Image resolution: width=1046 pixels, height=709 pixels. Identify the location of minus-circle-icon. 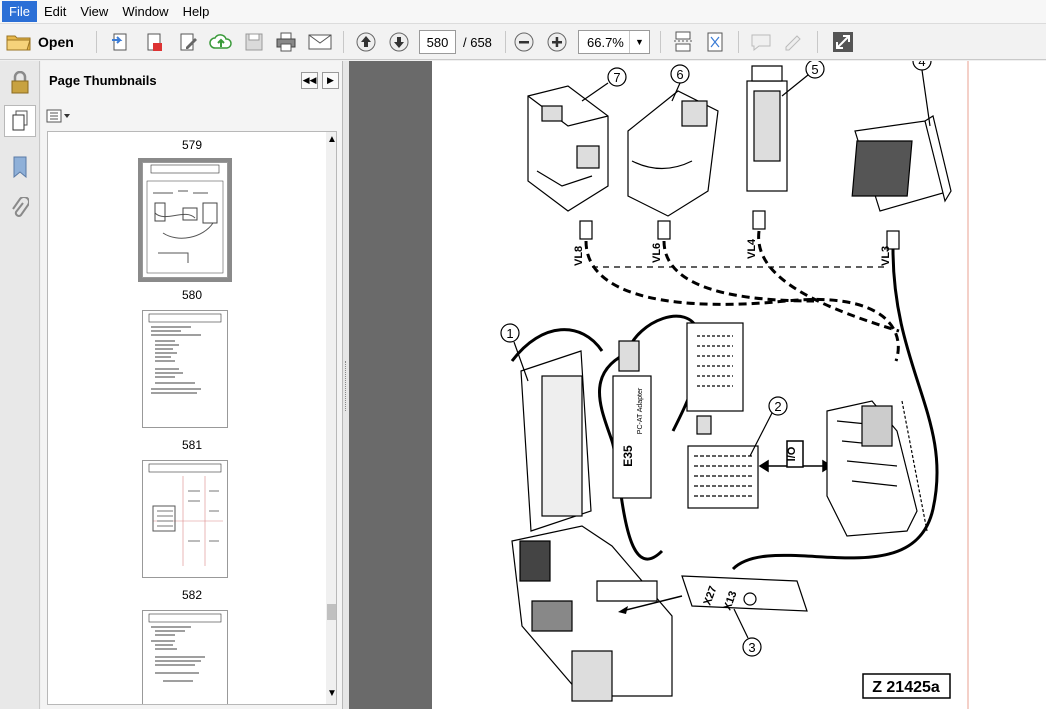
(524, 42).